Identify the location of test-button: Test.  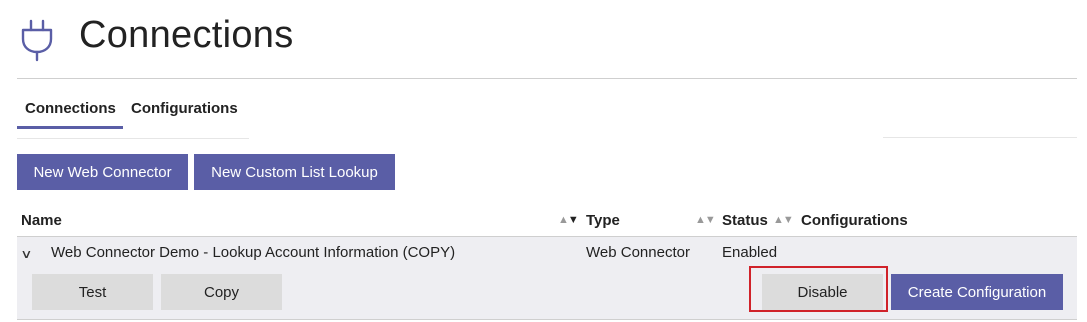
(92, 292).